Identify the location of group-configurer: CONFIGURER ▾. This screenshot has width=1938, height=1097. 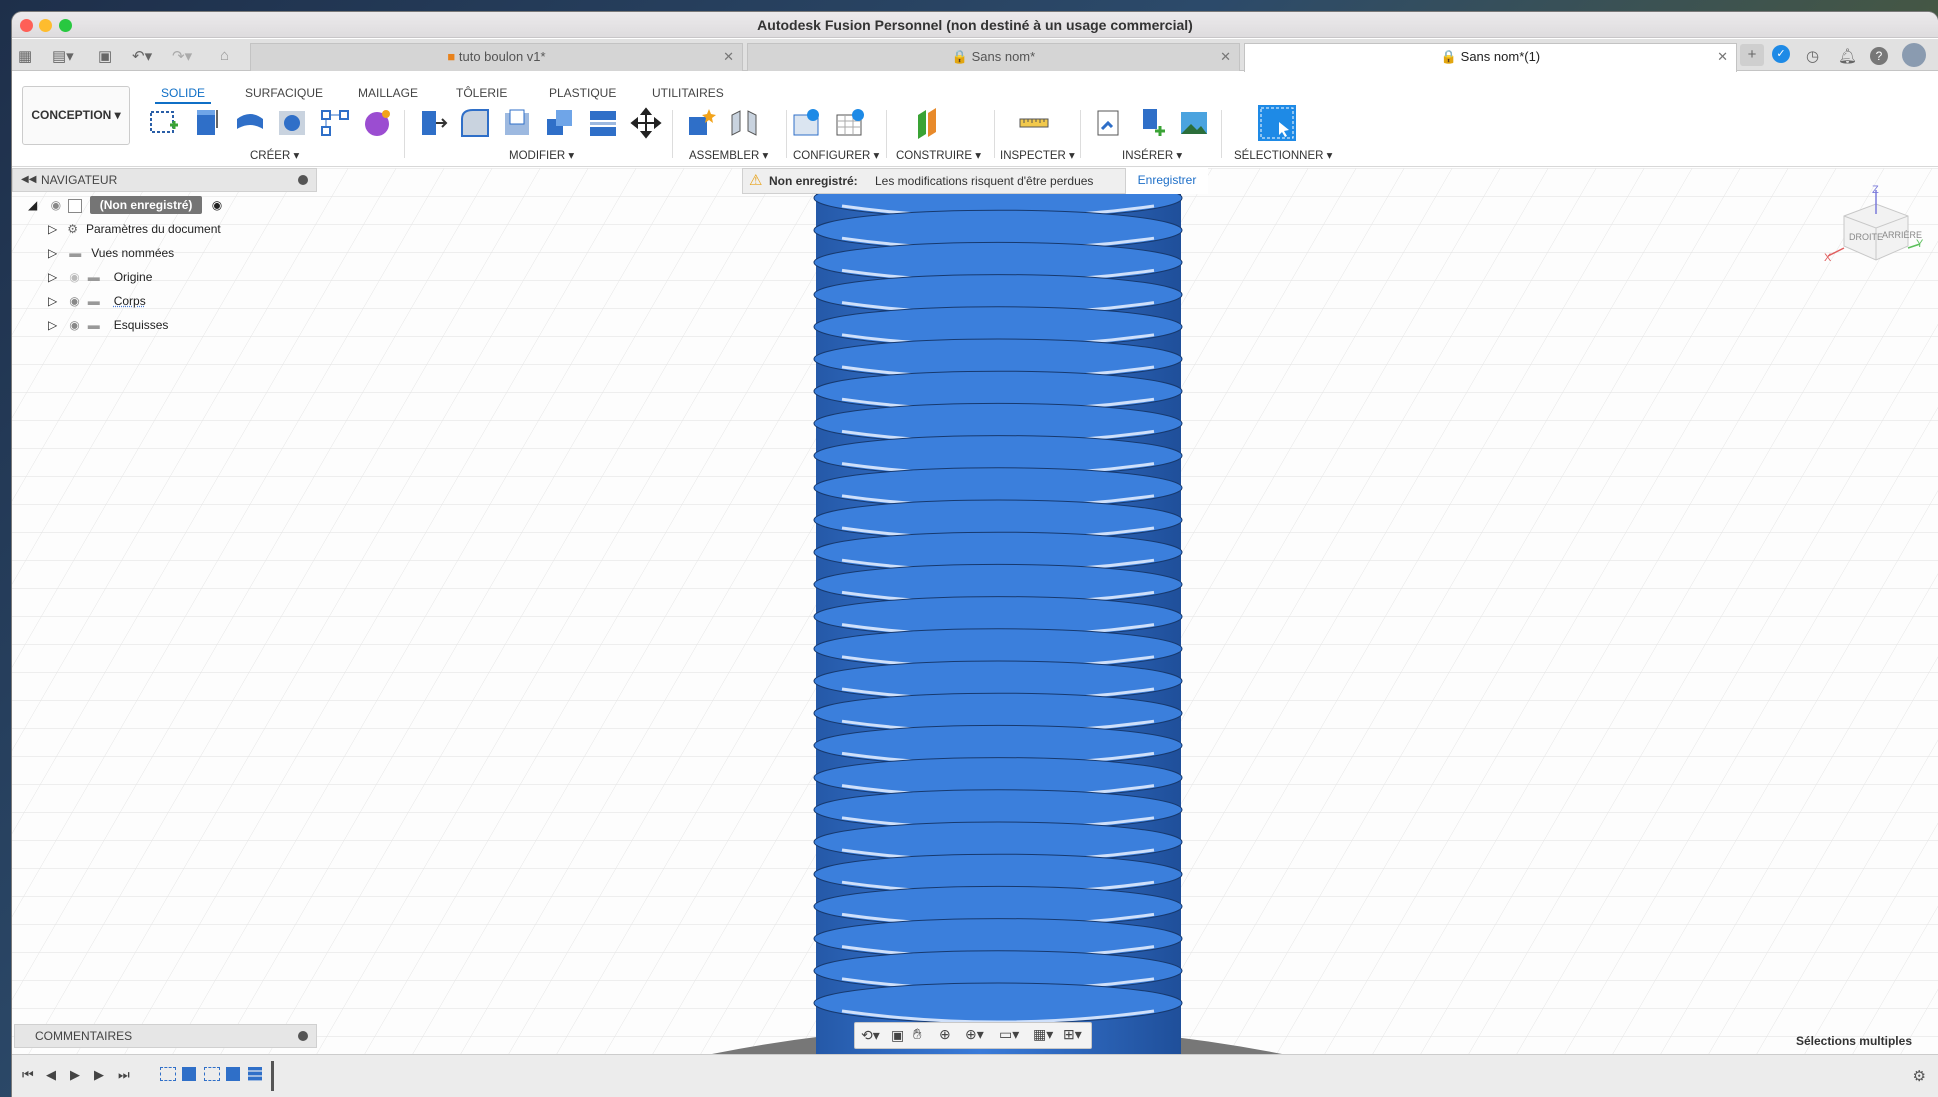
(836, 155).